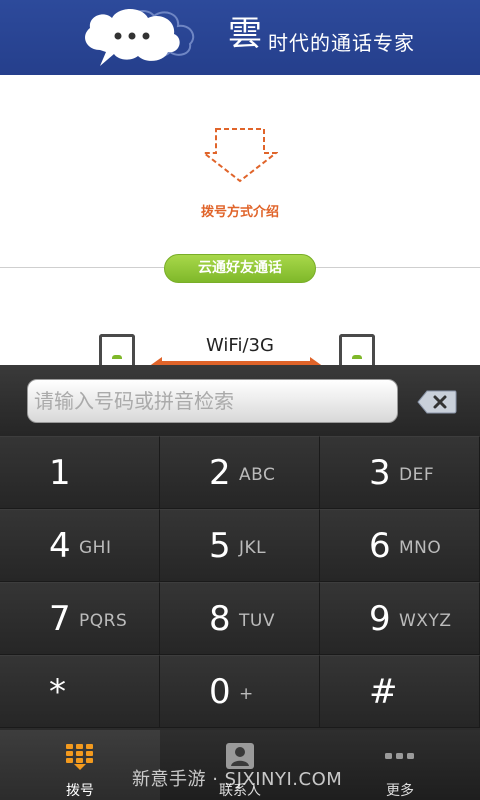  Describe the element at coordinates (95, 548) in the screenshot. I see `key-letters: GHI` at that location.